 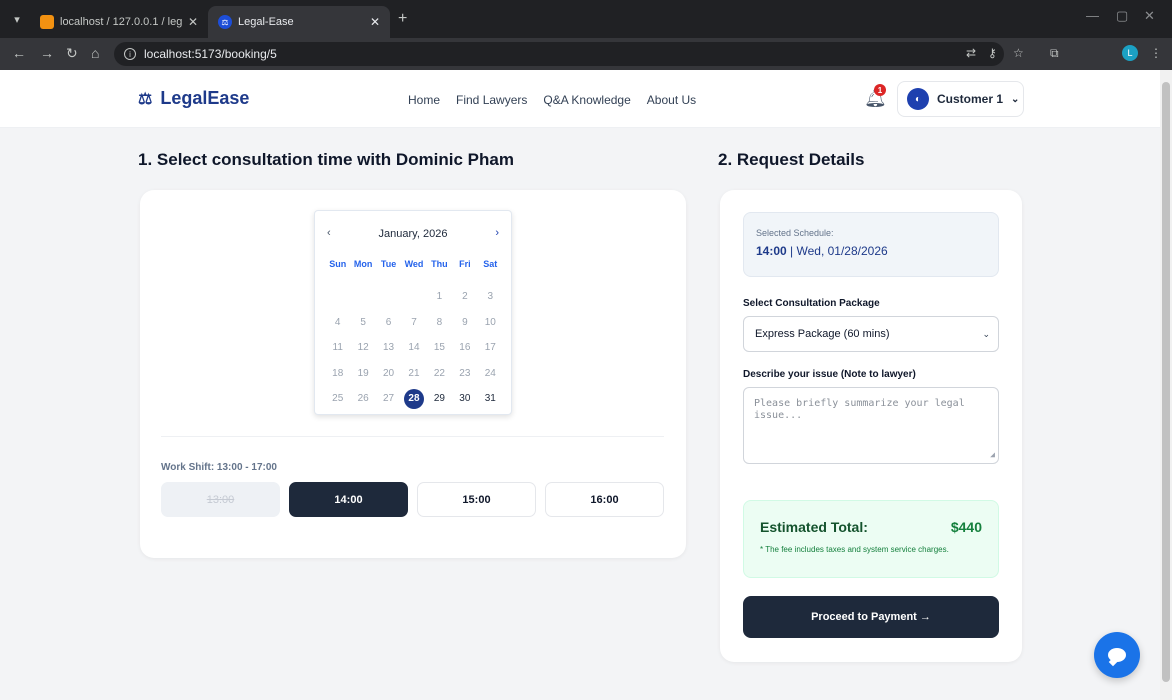 What do you see at coordinates (424, 100) in the screenshot?
I see `nav-home: Home` at bounding box center [424, 100].